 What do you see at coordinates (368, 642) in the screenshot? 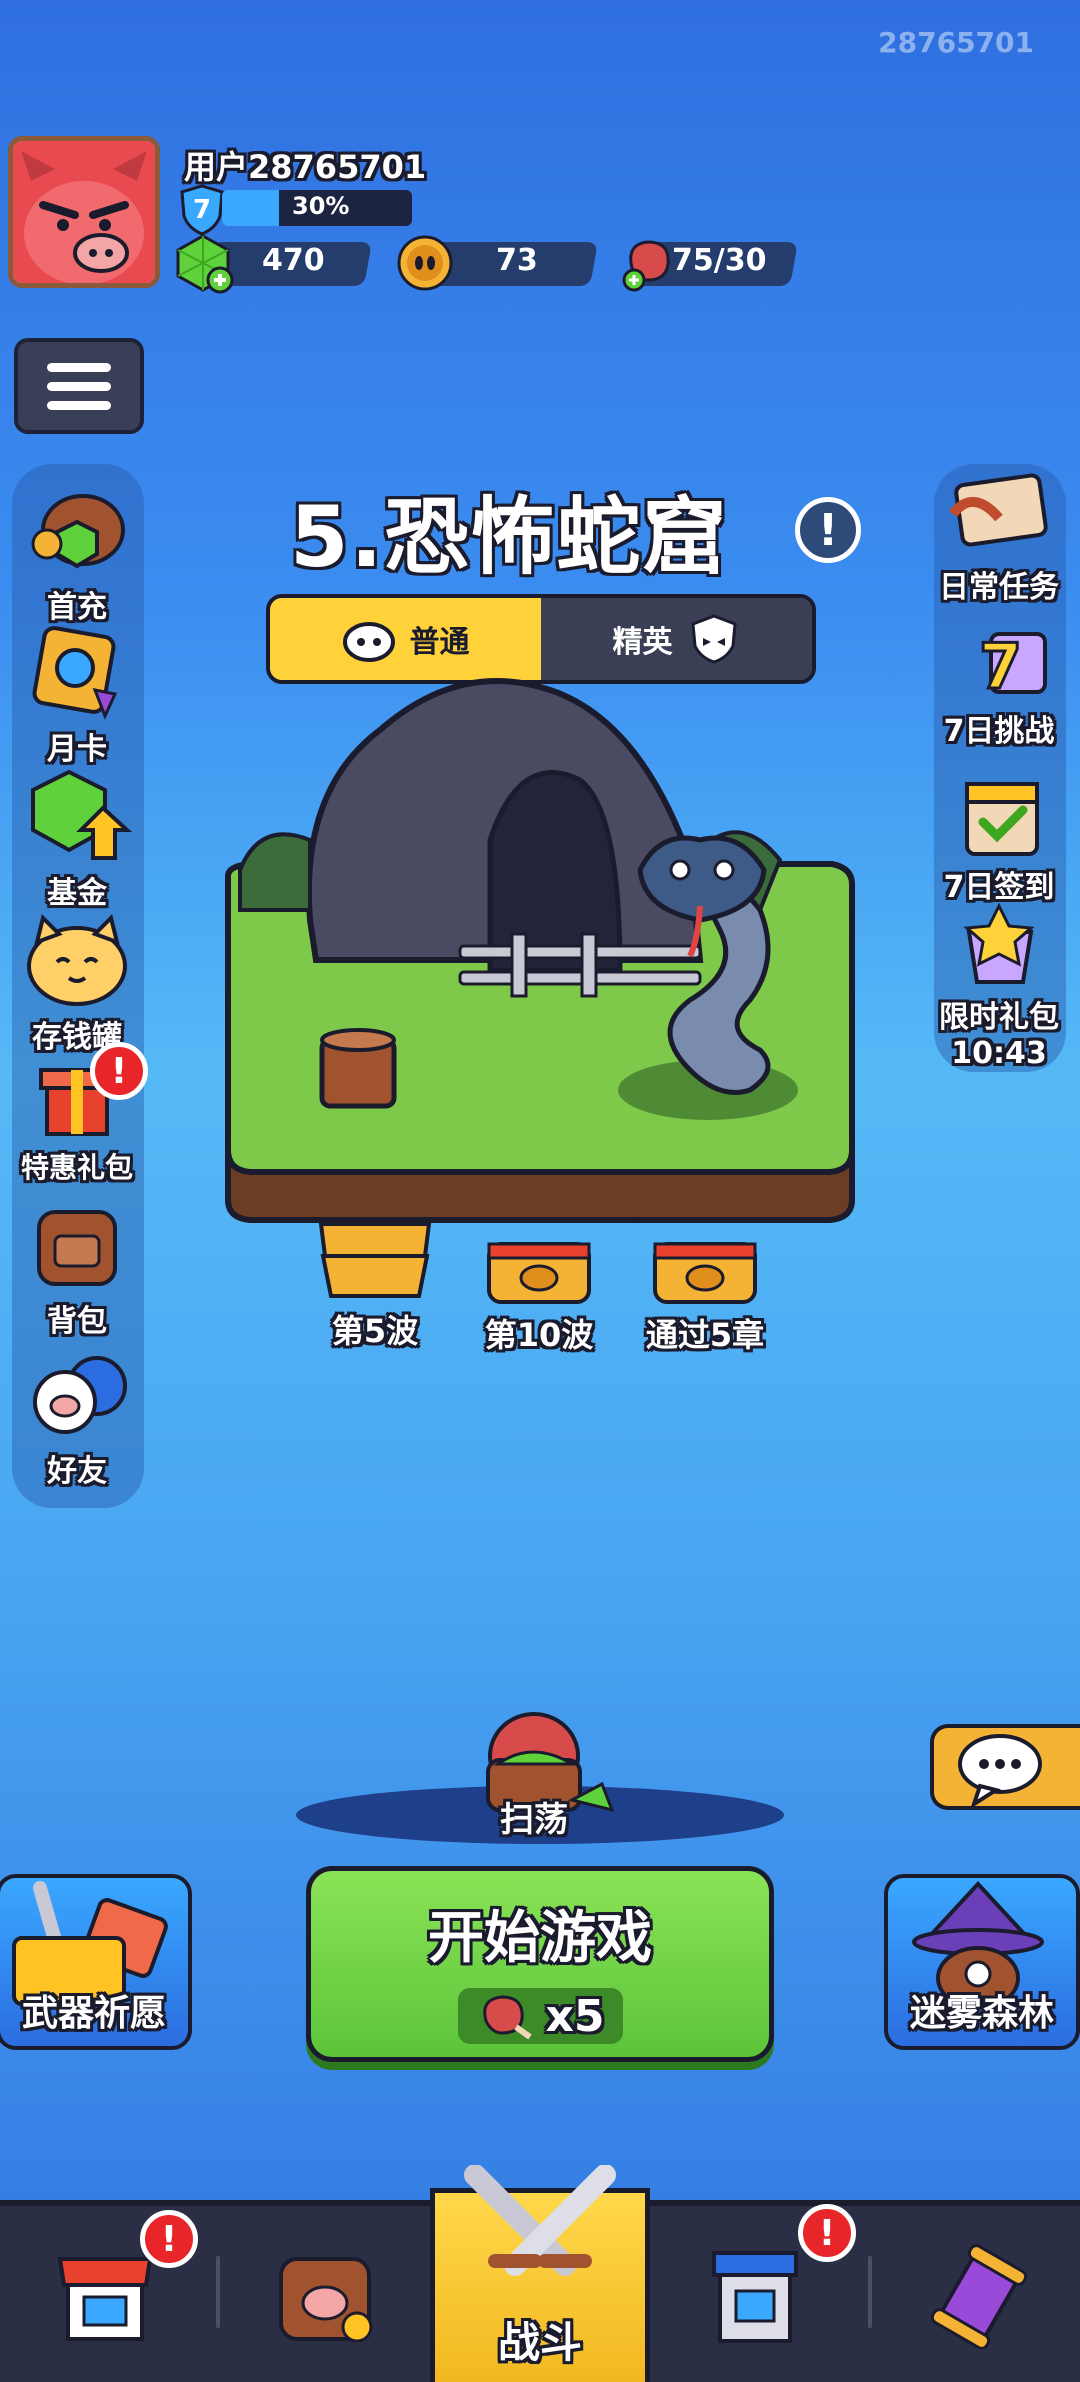
I see `normal-mode-icon` at bounding box center [368, 642].